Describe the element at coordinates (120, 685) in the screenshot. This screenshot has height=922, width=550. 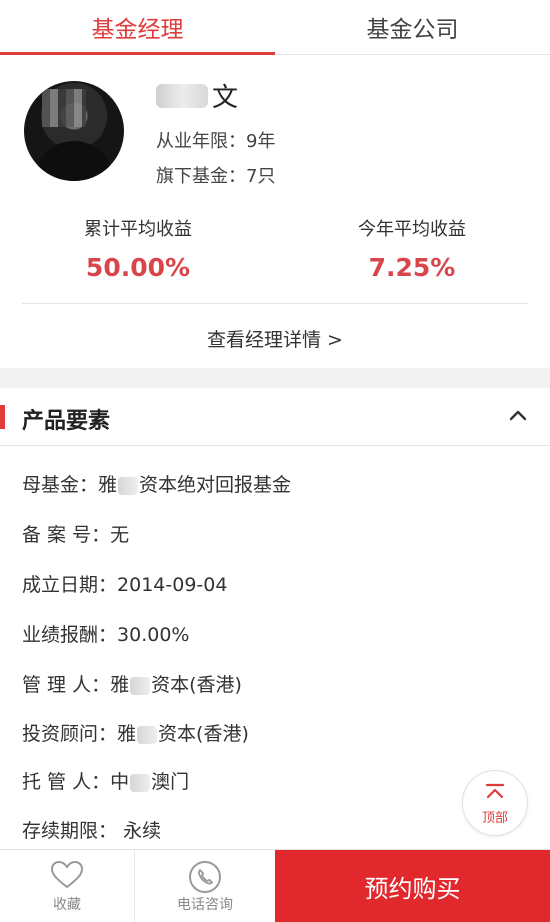
I see `field-manager-prefix: 雅` at that location.